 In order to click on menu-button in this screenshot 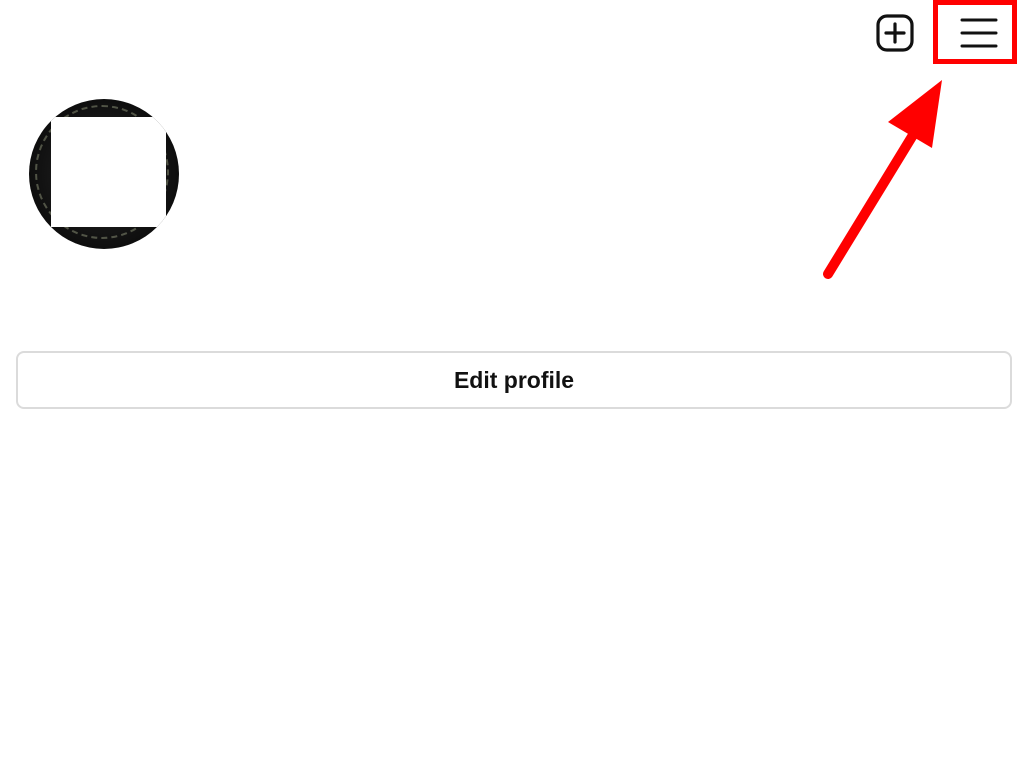, I will do `click(979, 33)`.